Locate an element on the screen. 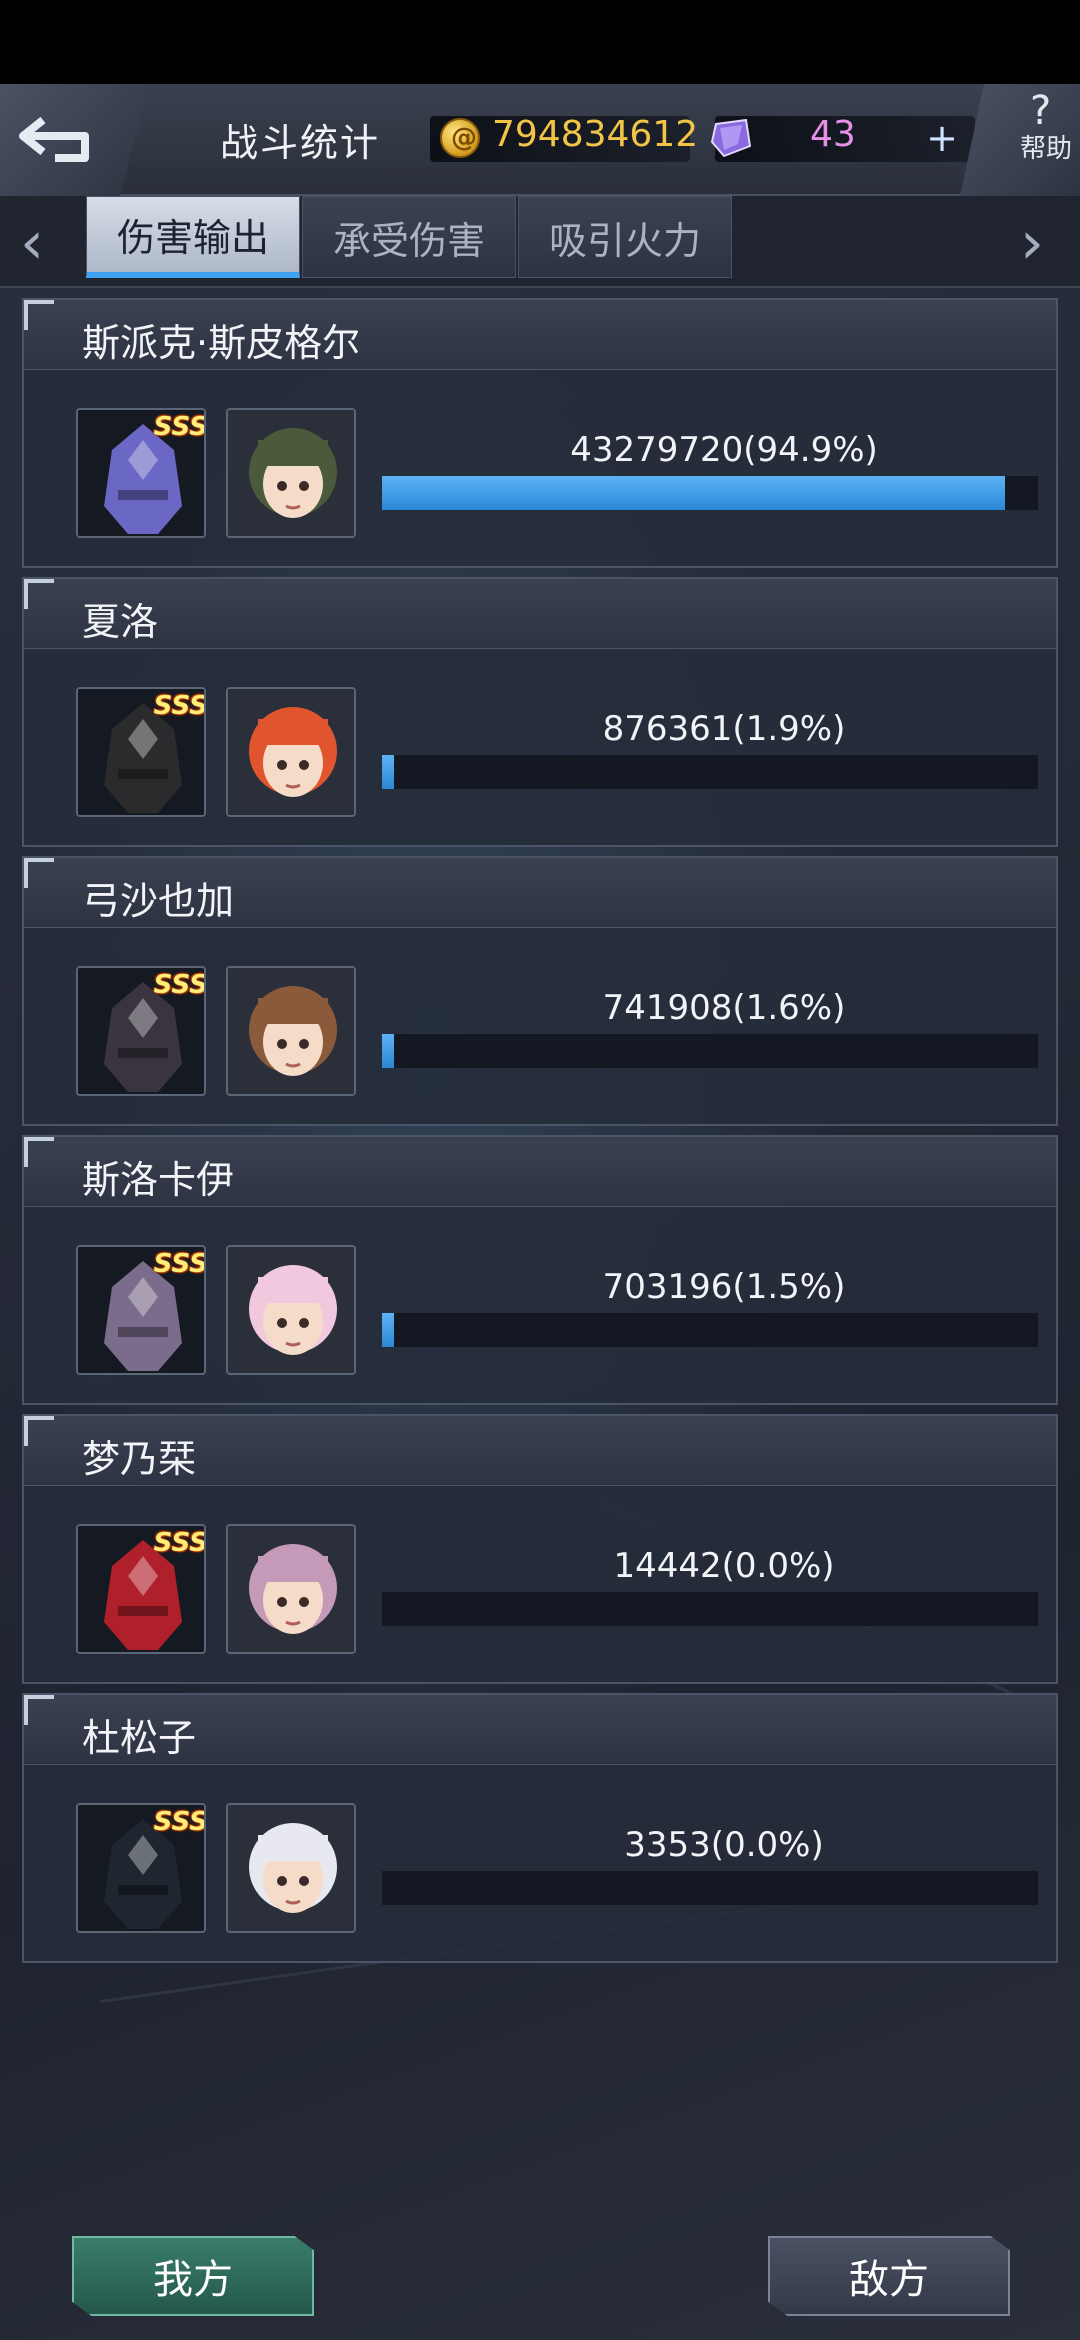 The width and height of the screenshot is (1080, 2340). previous-arrow-icon: ‹ is located at coordinates (32, 243).